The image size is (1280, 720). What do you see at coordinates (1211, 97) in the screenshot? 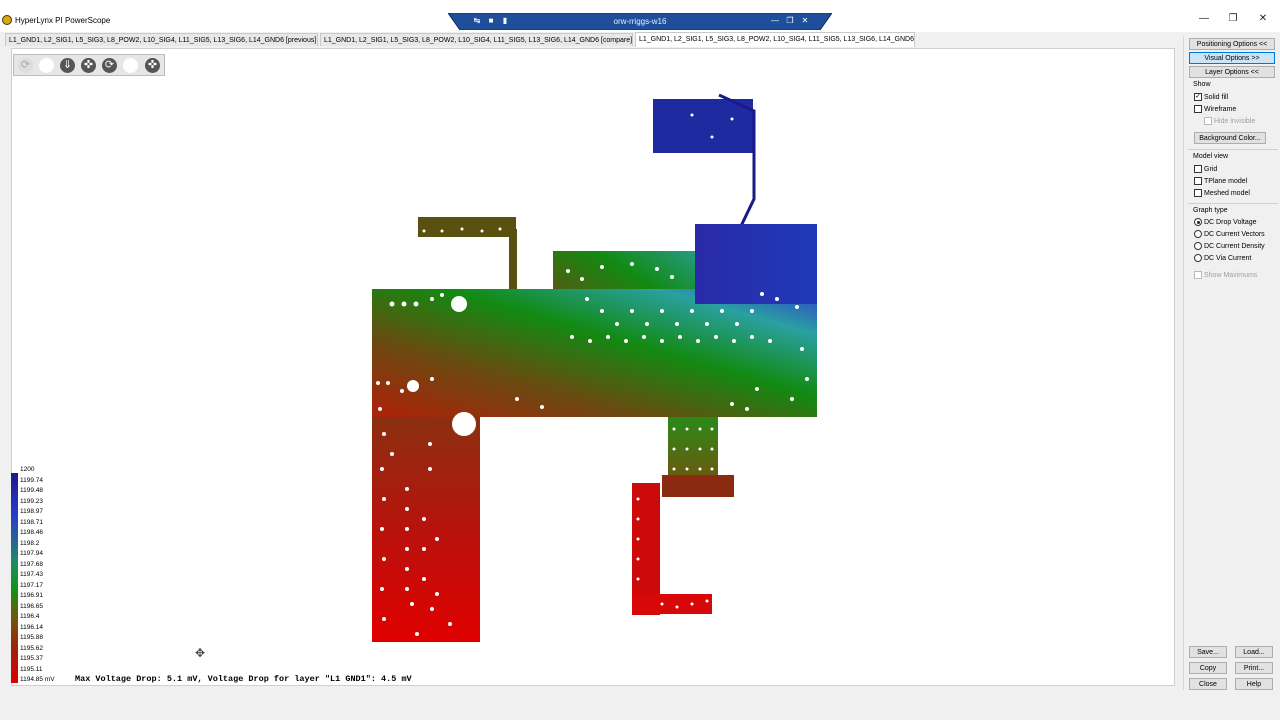
I see `solid-fill-checkbox: ✓ Solid fill` at bounding box center [1211, 97].